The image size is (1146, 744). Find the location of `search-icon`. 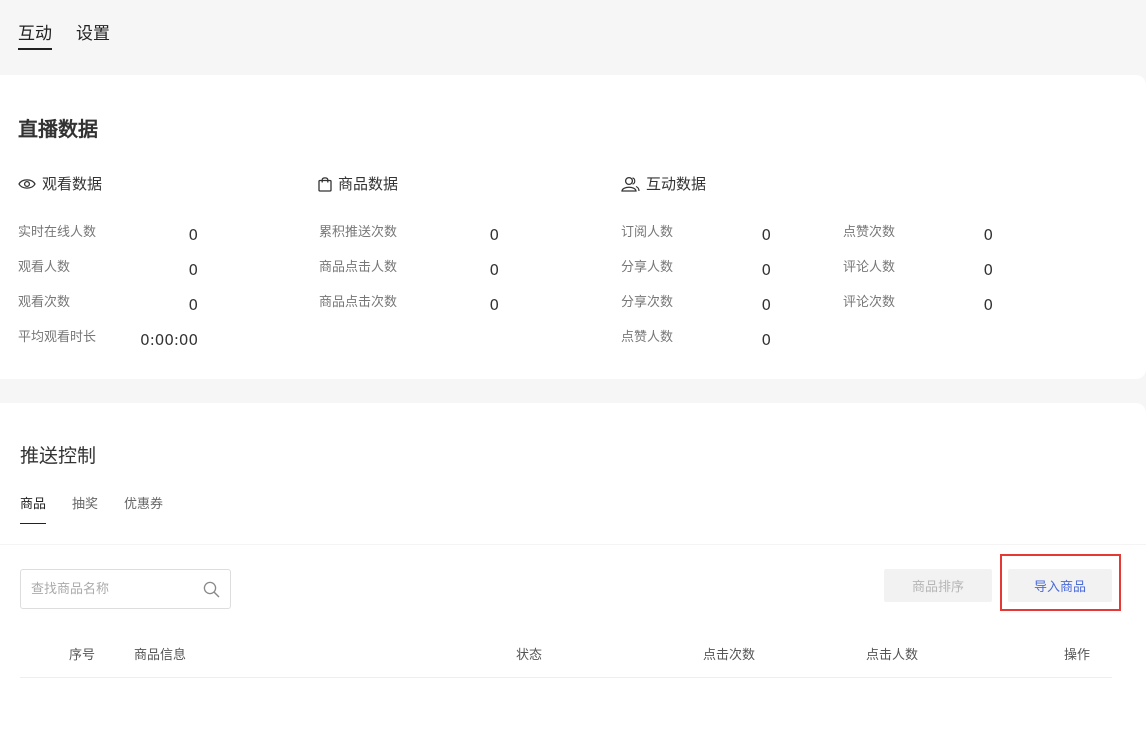

search-icon is located at coordinates (211, 591).